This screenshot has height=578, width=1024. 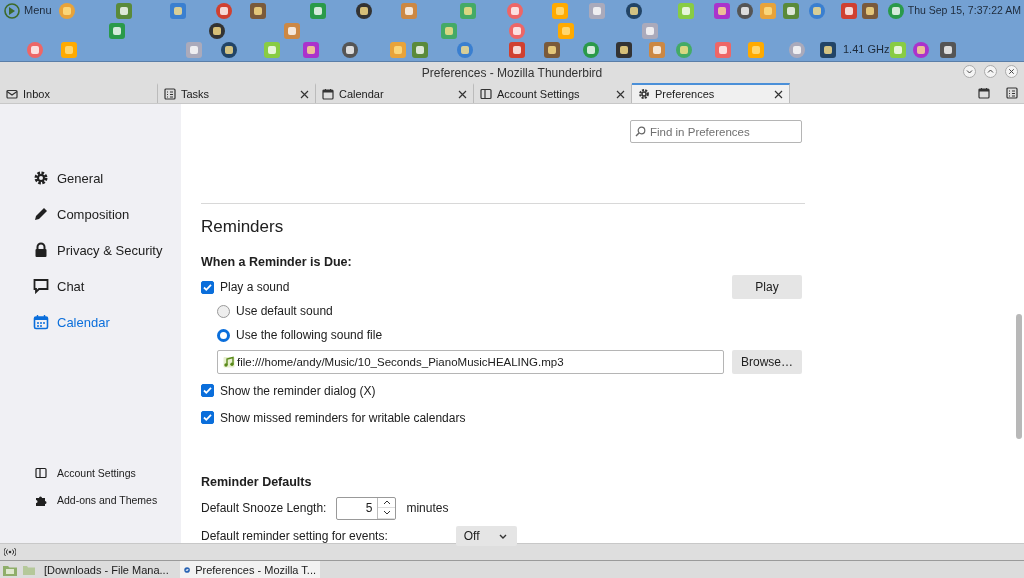 I want to click on checkbox-label: Show missed reminders for writable calendars, so click(x=343, y=417).